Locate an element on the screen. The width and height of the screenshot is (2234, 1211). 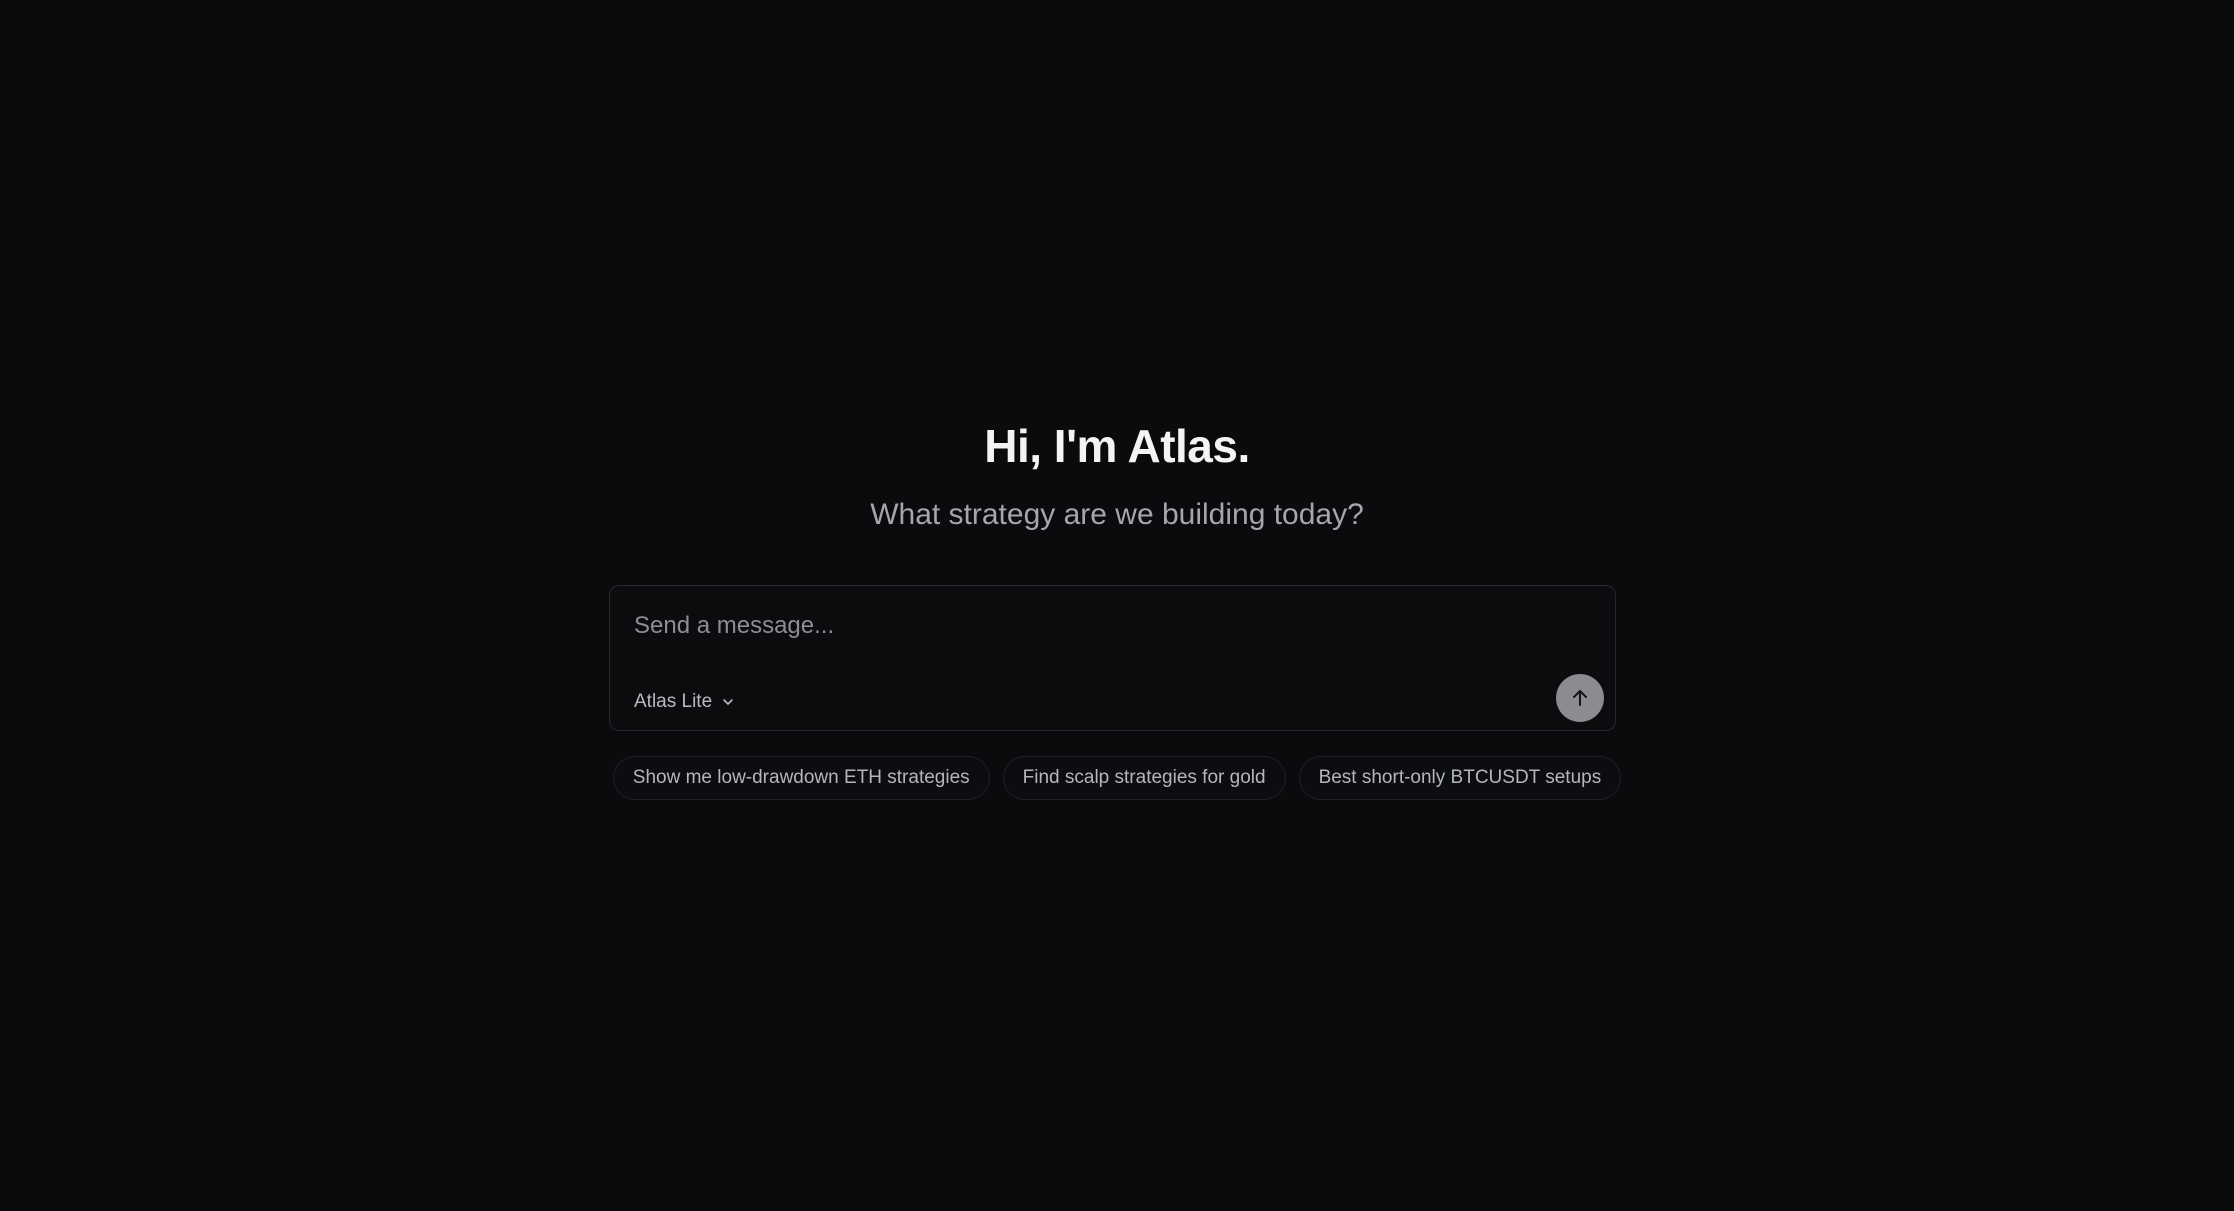
arrow-up-icon is located at coordinates (1580, 698).